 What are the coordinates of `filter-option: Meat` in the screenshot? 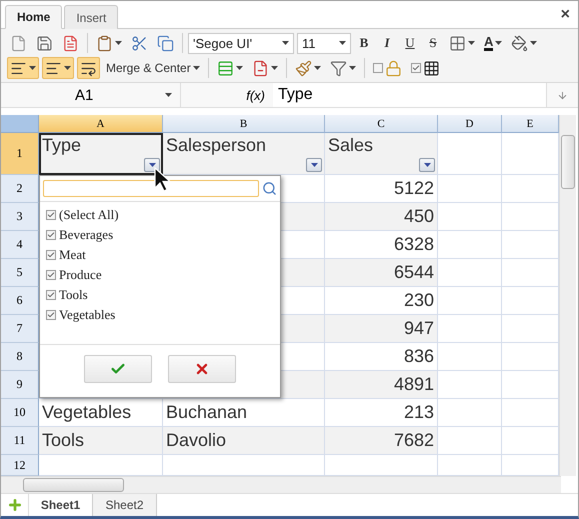 It's located at (72, 255).